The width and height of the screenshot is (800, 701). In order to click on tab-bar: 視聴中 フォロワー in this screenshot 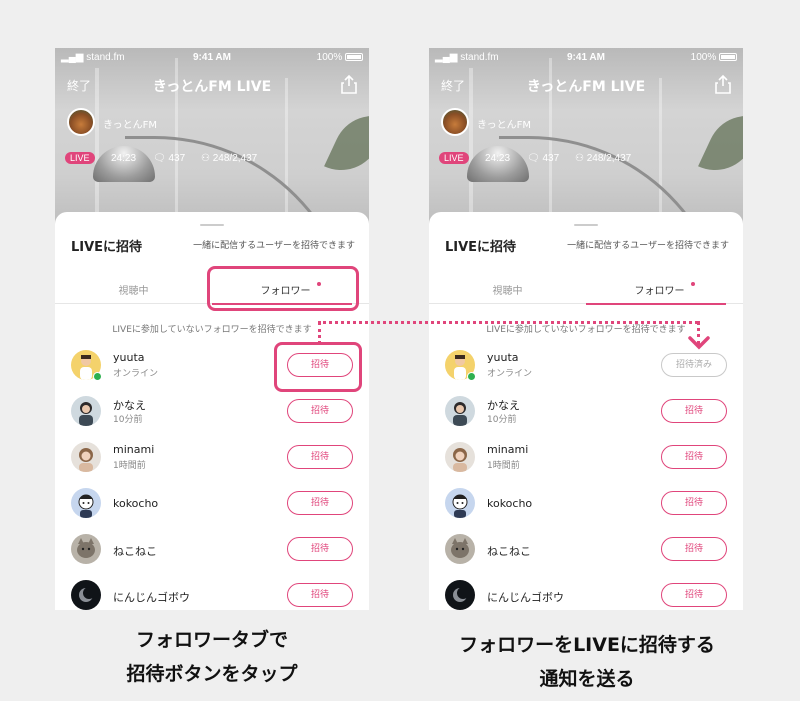, I will do `click(586, 289)`.